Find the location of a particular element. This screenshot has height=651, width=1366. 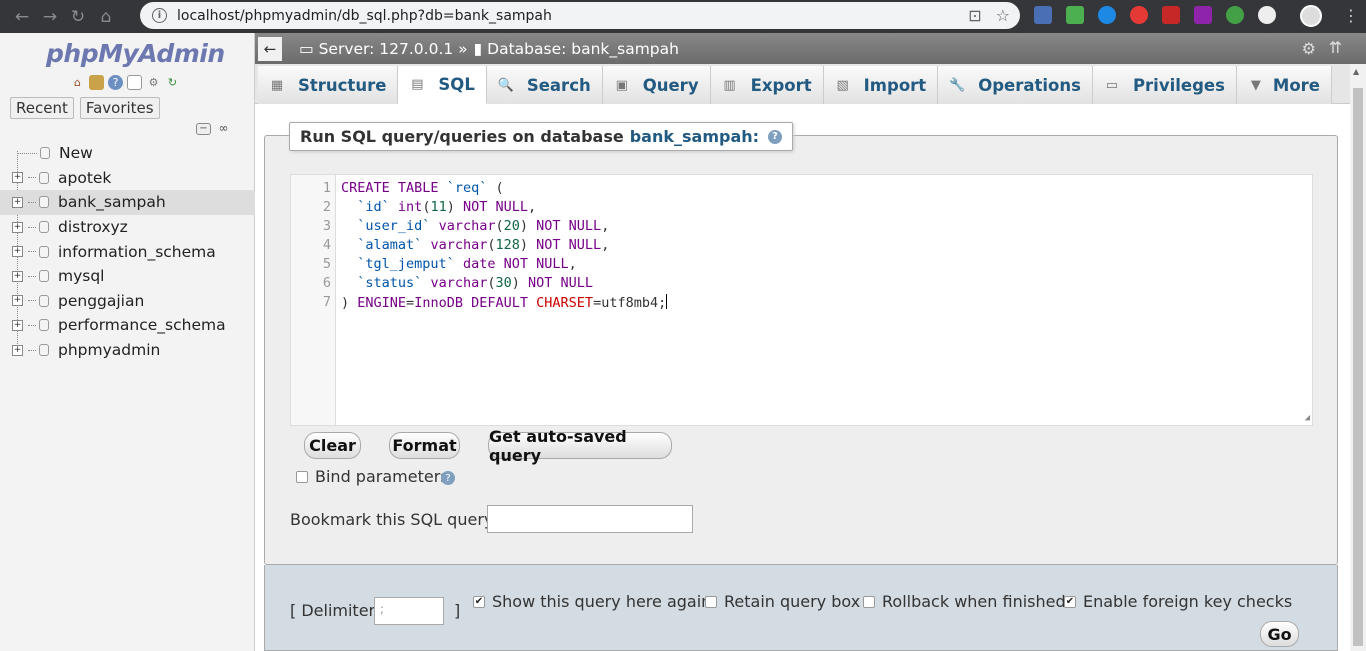

avatar is located at coordinates (1311, 16).